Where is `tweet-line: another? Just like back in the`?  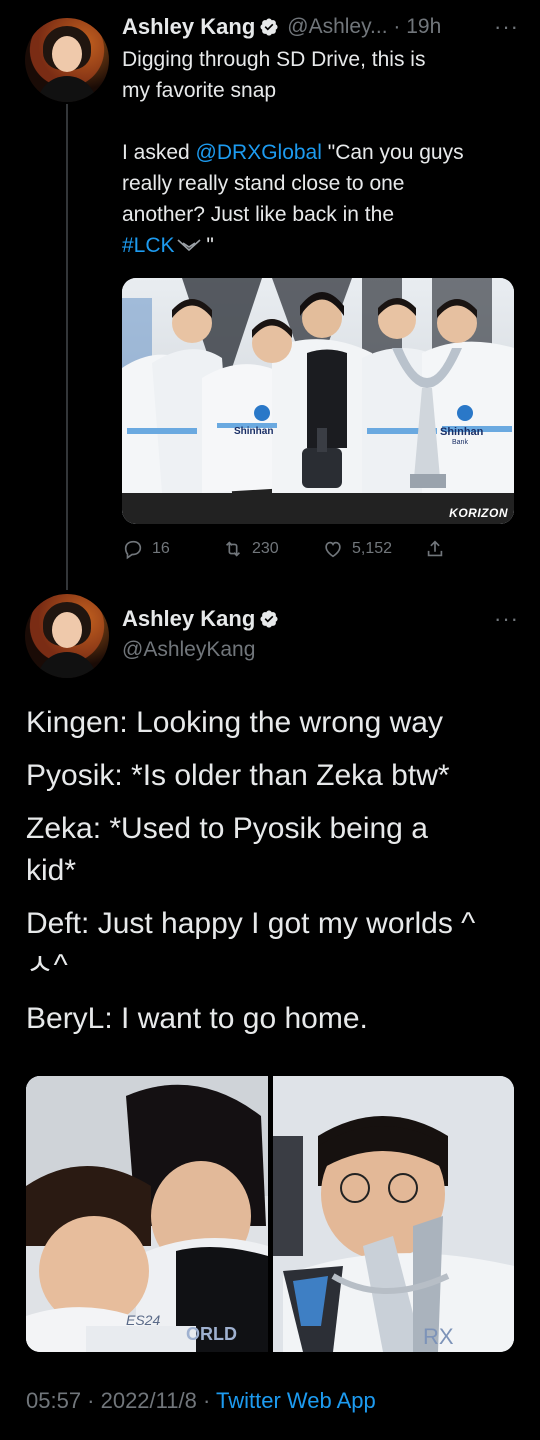 tweet-line: another? Just like back in the is located at coordinates (258, 214).